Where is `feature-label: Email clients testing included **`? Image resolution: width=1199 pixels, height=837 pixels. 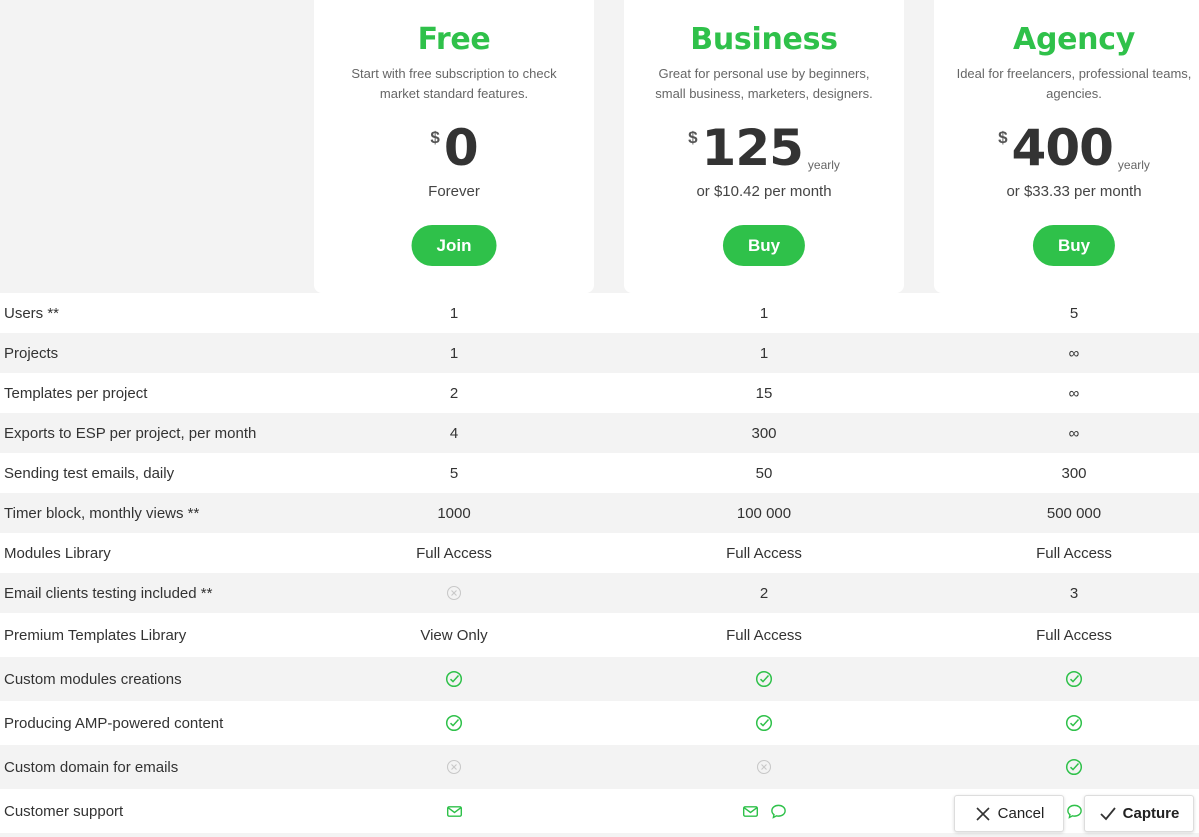
feature-label: Email clients testing included ** is located at coordinates (108, 593).